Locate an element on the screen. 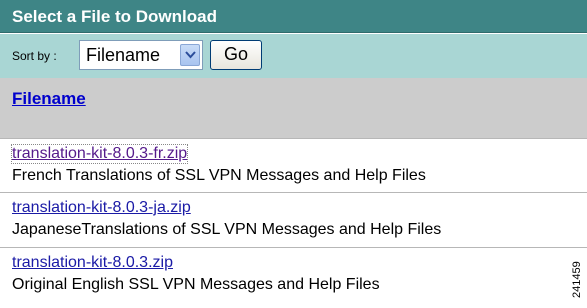 The image size is (587, 308). figure-id: 241459 is located at coordinates (577, 279).